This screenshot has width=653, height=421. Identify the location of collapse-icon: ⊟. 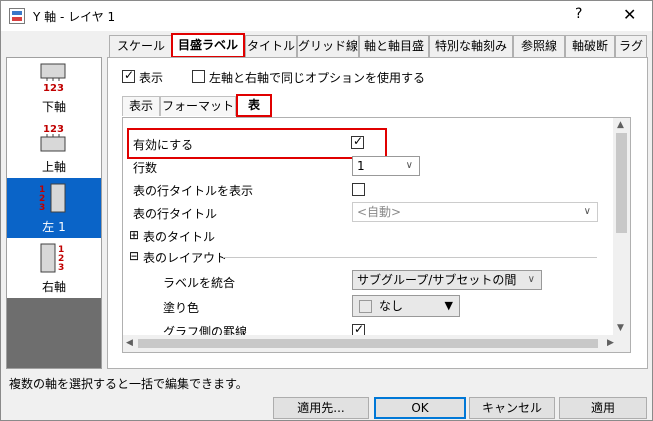
(134, 256).